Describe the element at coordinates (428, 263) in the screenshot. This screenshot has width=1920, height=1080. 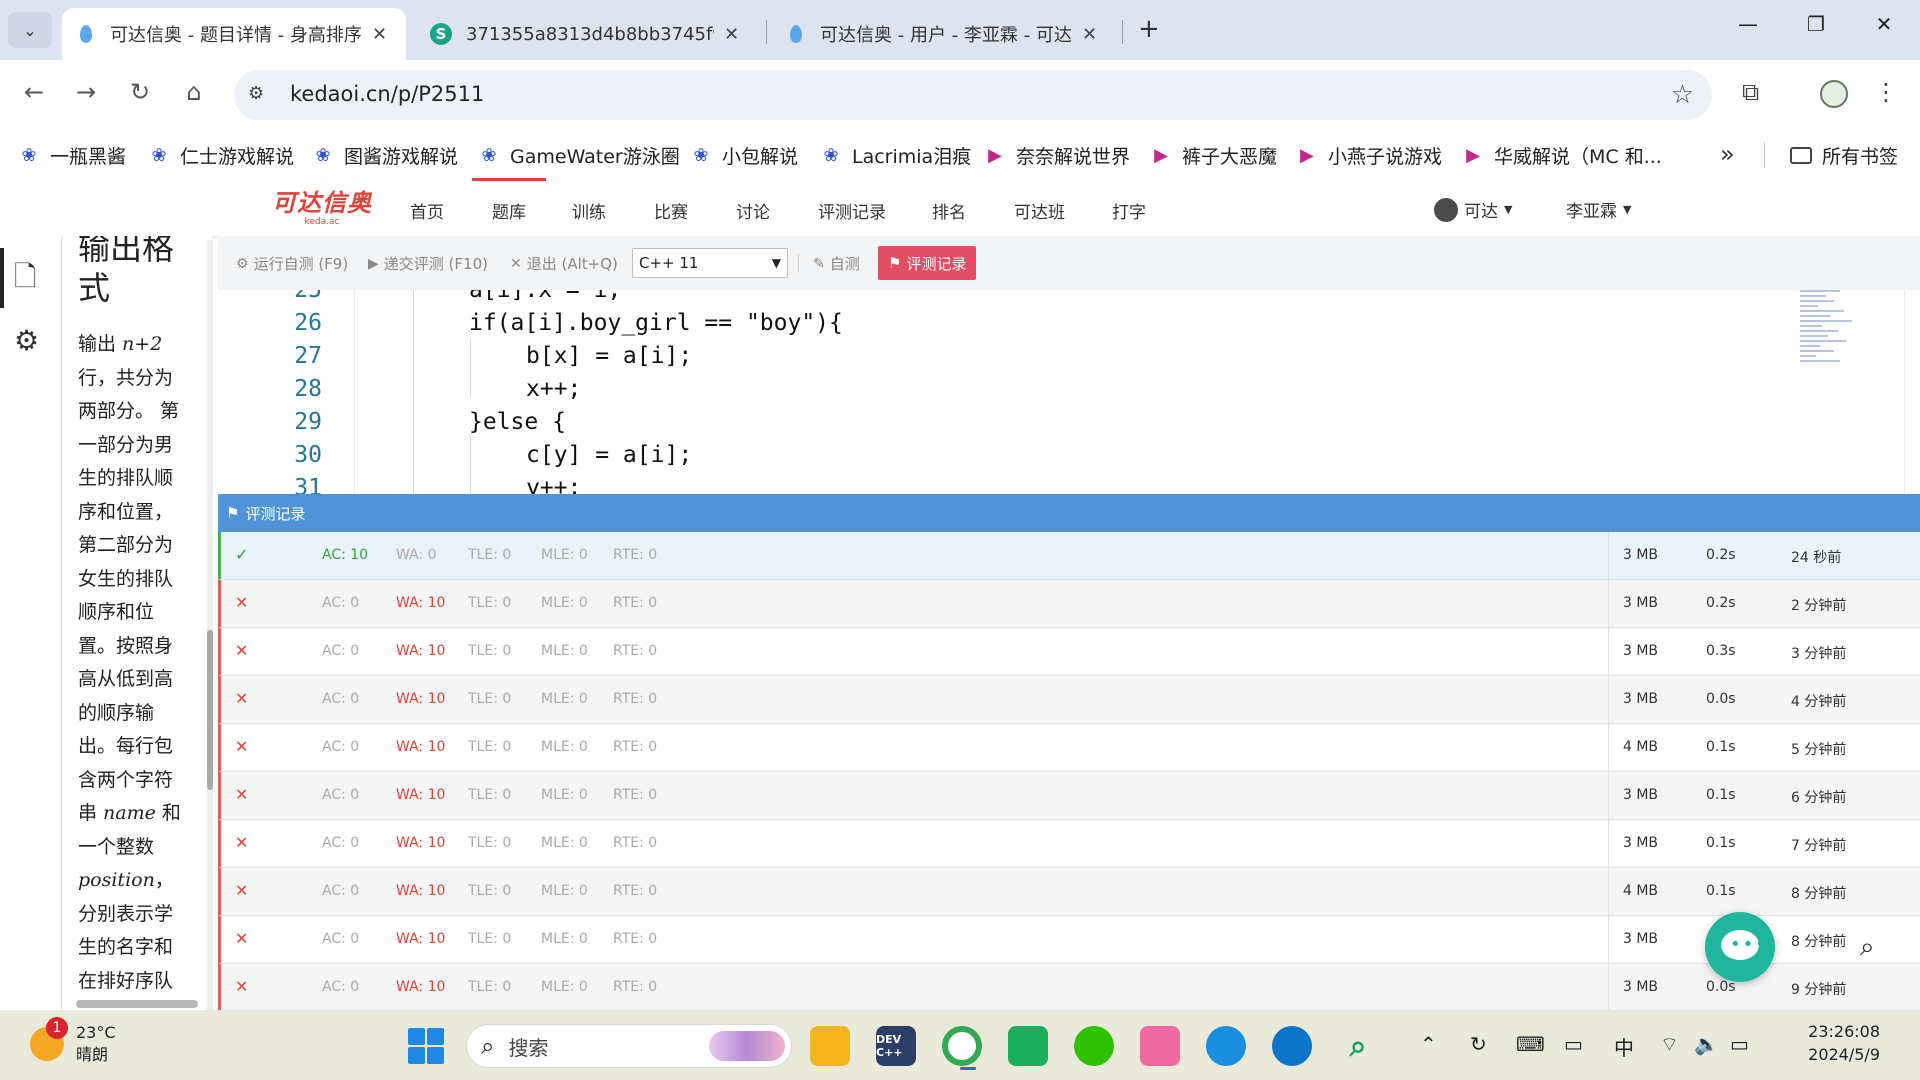
I see `submit-button: ▶ 递交评测 (F10)` at that location.